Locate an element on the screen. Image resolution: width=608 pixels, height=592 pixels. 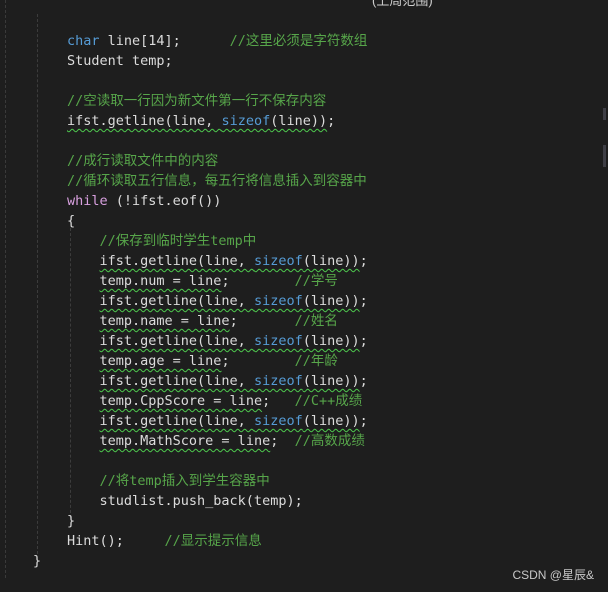
code-line: temp.name = line; //姓名 is located at coordinates (202, 321).